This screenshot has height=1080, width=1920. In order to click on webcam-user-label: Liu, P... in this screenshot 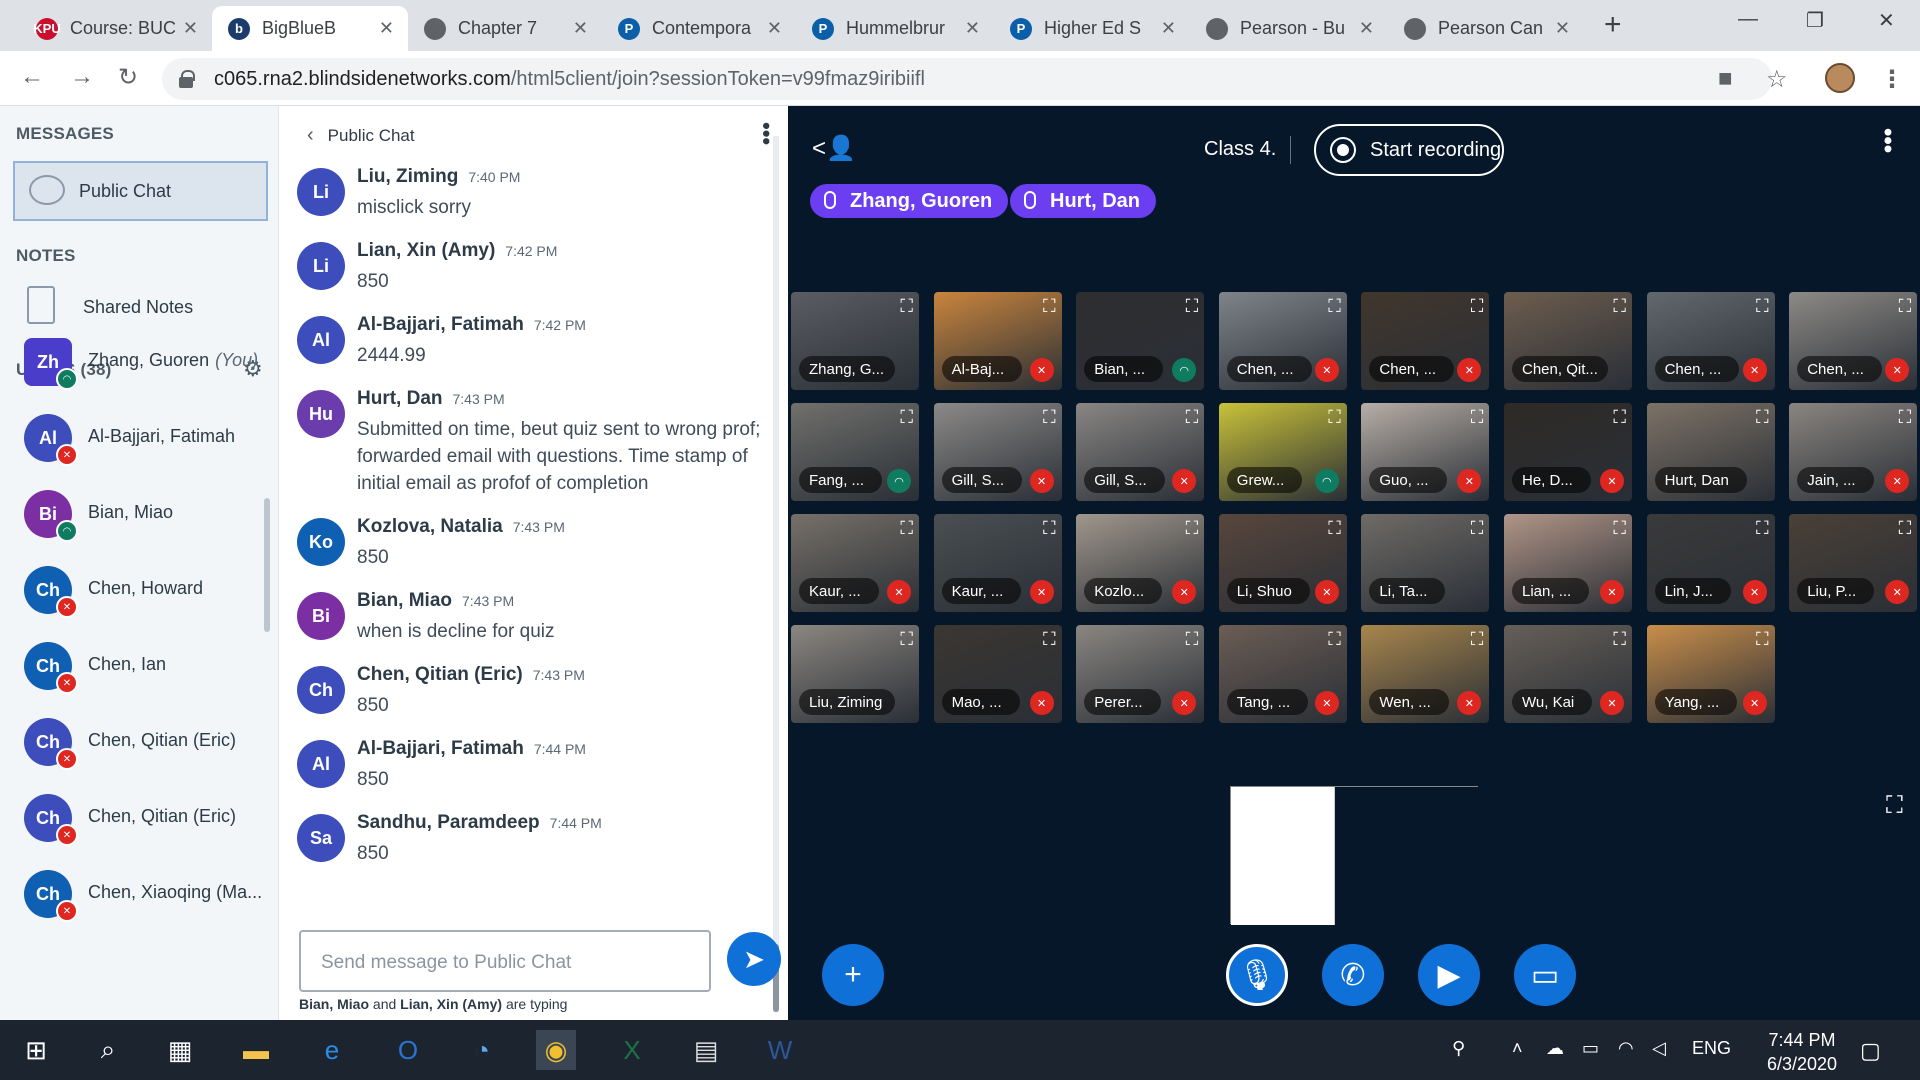, I will do `click(1836, 591)`.